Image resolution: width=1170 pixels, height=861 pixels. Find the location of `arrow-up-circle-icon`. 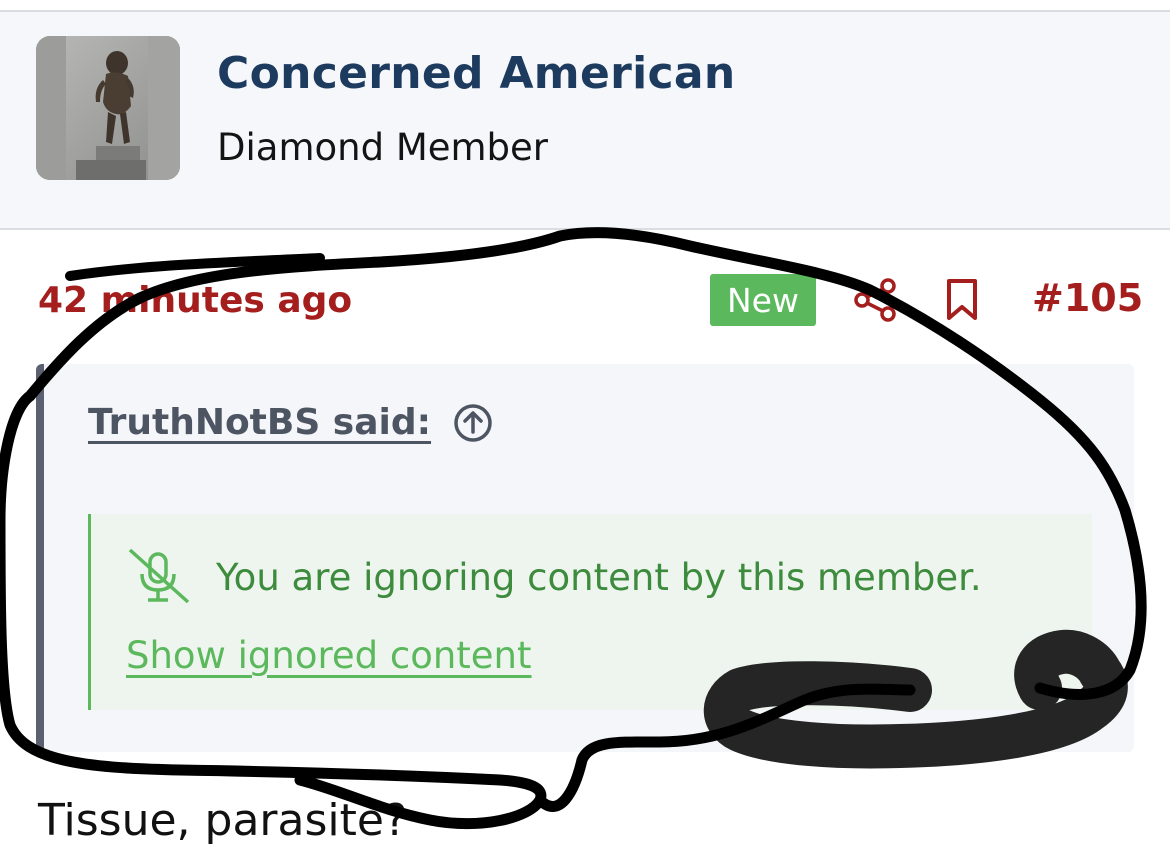

arrow-up-circle-icon is located at coordinates (473, 423).